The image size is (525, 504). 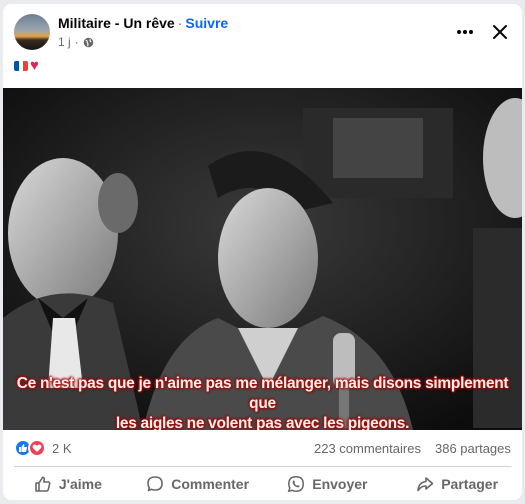 I want to click on action-bar: J'aime Commenter Envoyer Partager, so click(x=262, y=483).